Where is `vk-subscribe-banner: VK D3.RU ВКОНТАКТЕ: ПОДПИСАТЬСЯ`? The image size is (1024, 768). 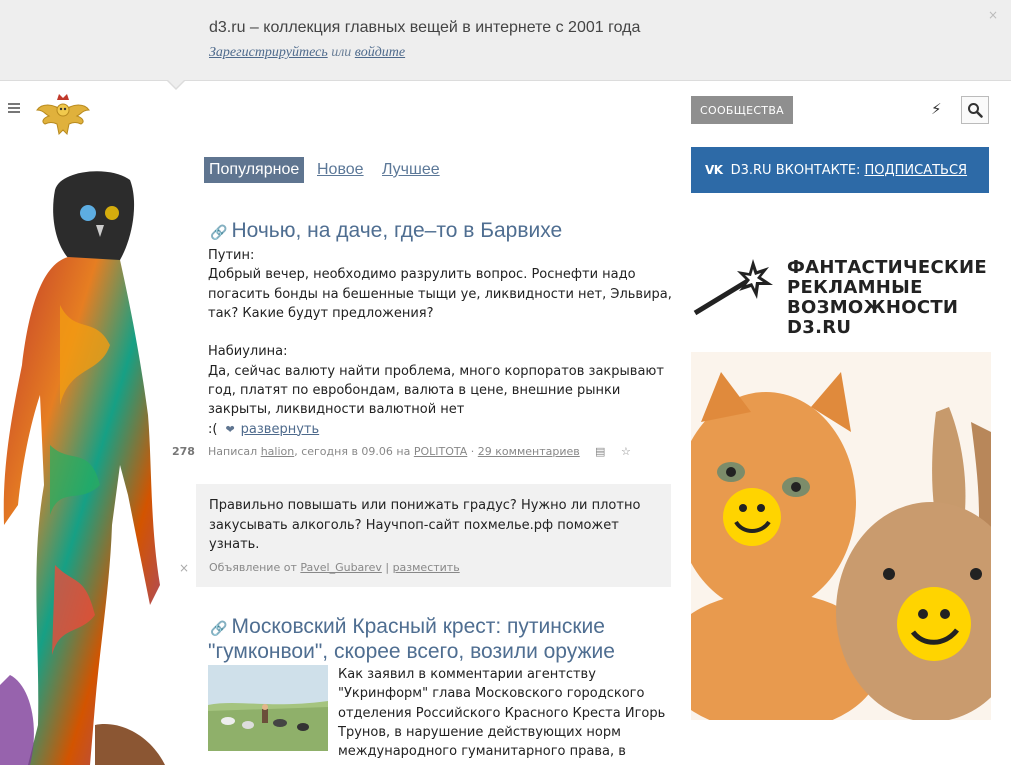 vk-subscribe-banner: VK D3.RU ВКОНТАКТЕ: ПОДПИСАТЬСЯ is located at coordinates (840, 170).